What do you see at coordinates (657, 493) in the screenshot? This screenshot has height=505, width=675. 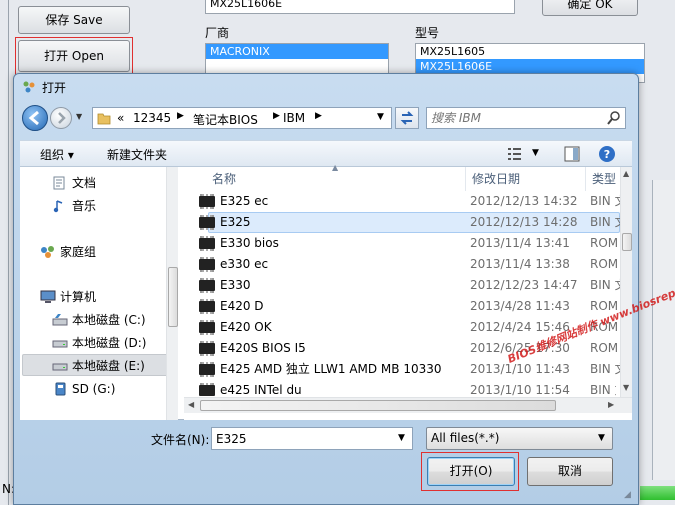 I see `bg-progress-bar` at bounding box center [657, 493].